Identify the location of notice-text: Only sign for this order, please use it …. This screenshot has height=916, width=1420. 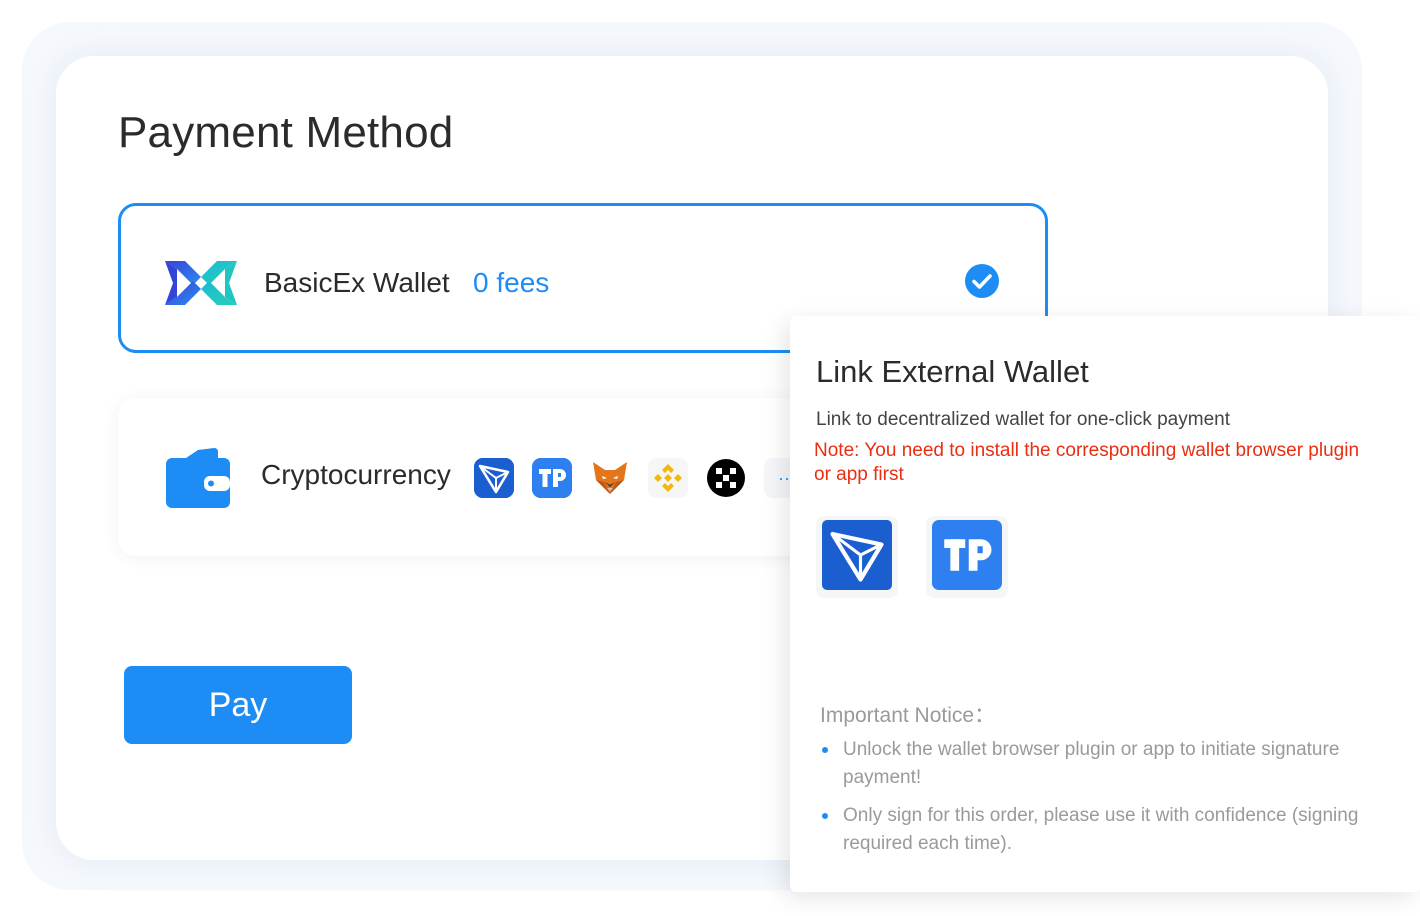
(1101, 829).